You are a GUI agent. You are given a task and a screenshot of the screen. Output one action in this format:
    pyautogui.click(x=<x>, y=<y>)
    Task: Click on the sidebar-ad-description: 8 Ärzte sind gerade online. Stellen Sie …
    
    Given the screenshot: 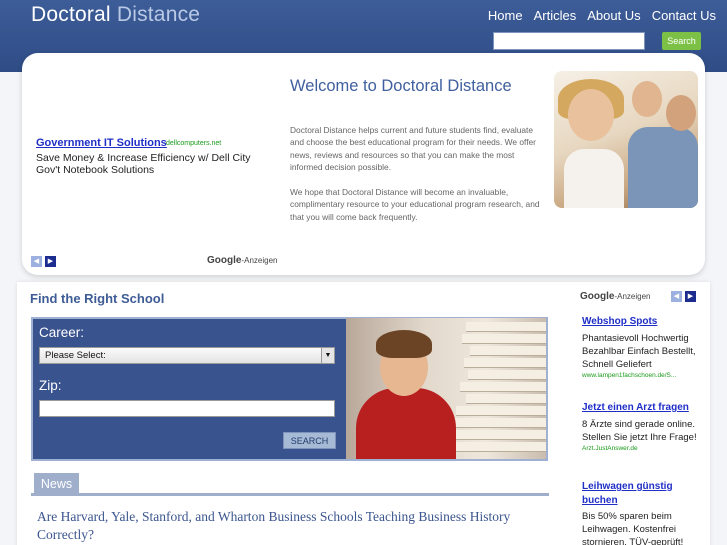 What is the action you would take?
    pyautogui.click(x=639, y=430)
    